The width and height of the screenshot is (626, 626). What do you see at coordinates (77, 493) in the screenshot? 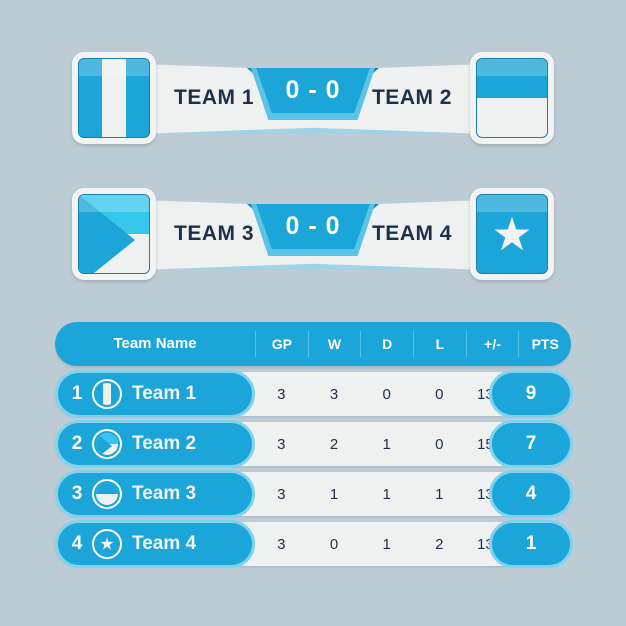
I see `row-rank: 3` at bounding box center [77, 493].